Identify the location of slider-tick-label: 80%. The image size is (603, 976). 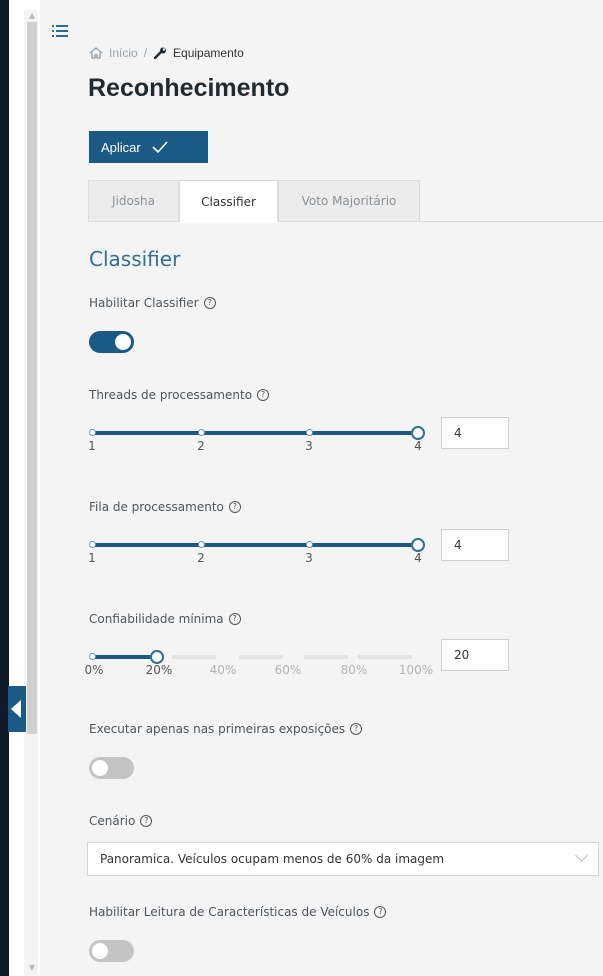
(354, 670).